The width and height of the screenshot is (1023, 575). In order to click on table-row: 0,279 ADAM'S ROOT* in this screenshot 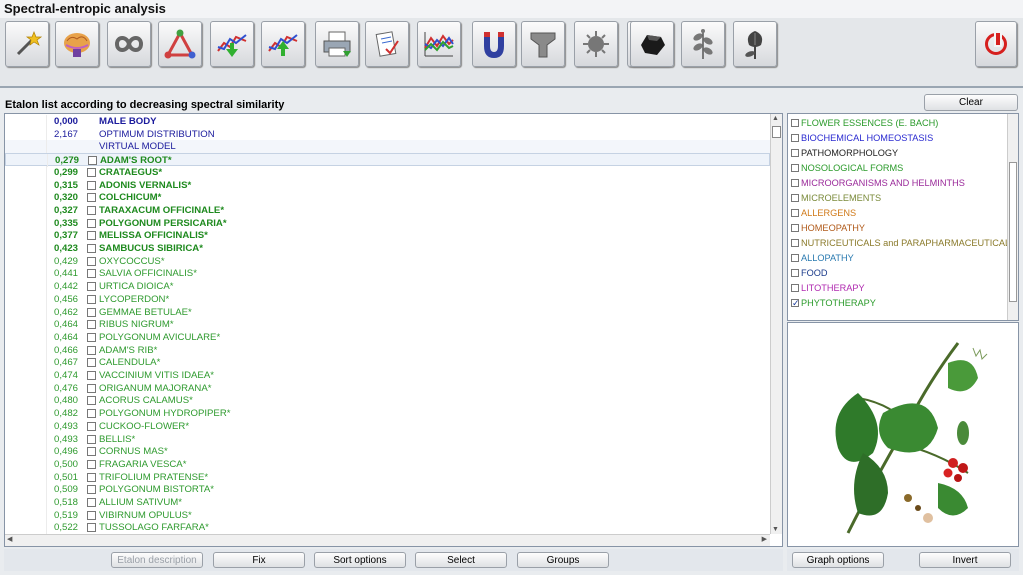, I will do `click(387, 160)`.